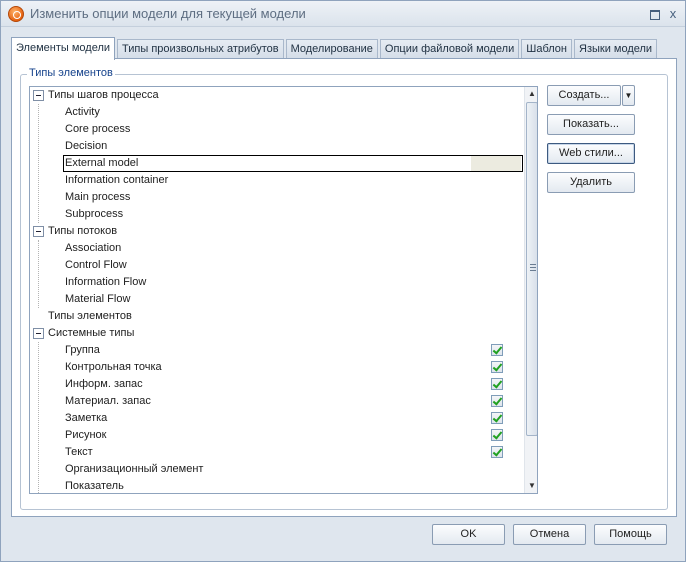 The image size is (686, 562). What do you see at coordinates (93, 248) in the screenshot?
I see `tree-item-label: Association` at bounding box center [93, 248].